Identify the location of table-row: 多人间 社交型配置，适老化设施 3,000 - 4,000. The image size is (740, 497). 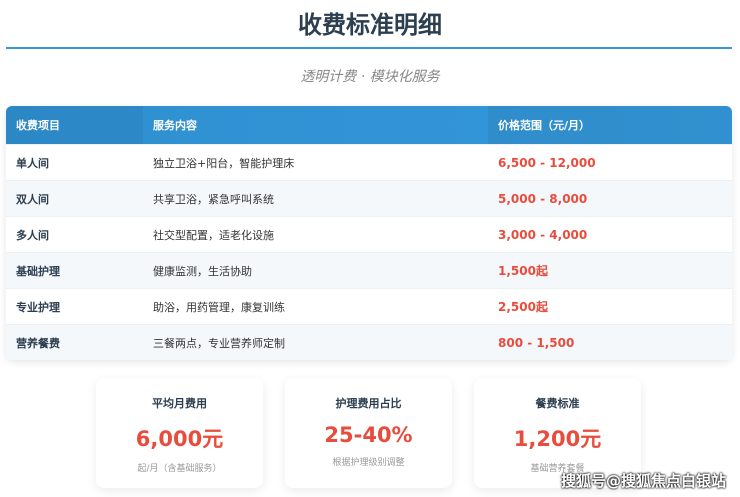
(369, 234).